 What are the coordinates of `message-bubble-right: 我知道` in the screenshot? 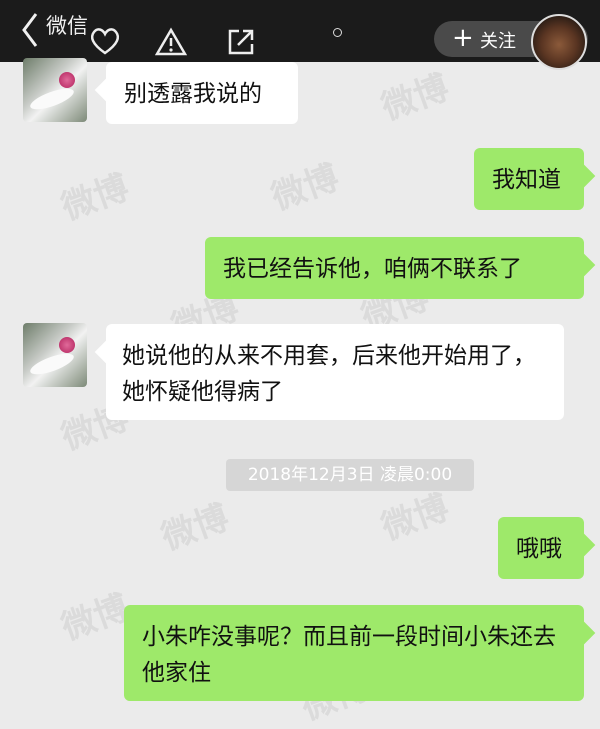 It's located at (529, 179).